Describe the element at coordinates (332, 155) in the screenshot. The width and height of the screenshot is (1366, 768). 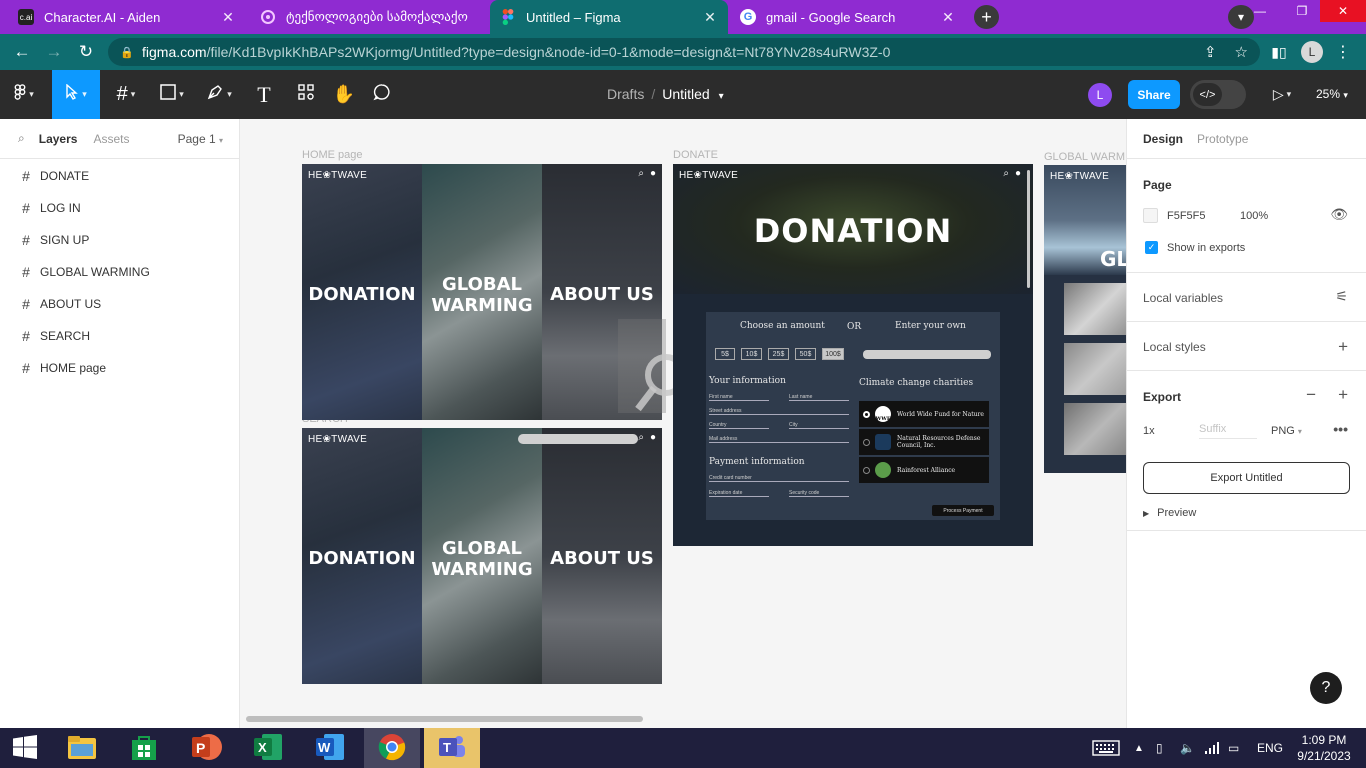
I see `frame-label-home: HOME page` at that location.